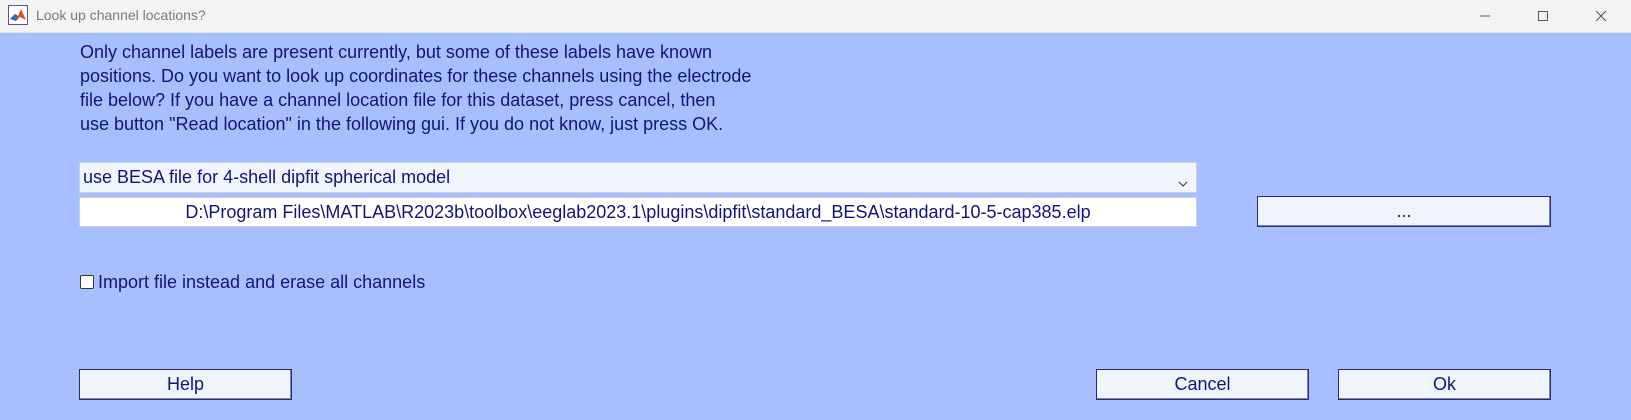 This screenshot has height=420, width=1631. I want to click on title-bar: Look up channel locations?, so click(815, 16).